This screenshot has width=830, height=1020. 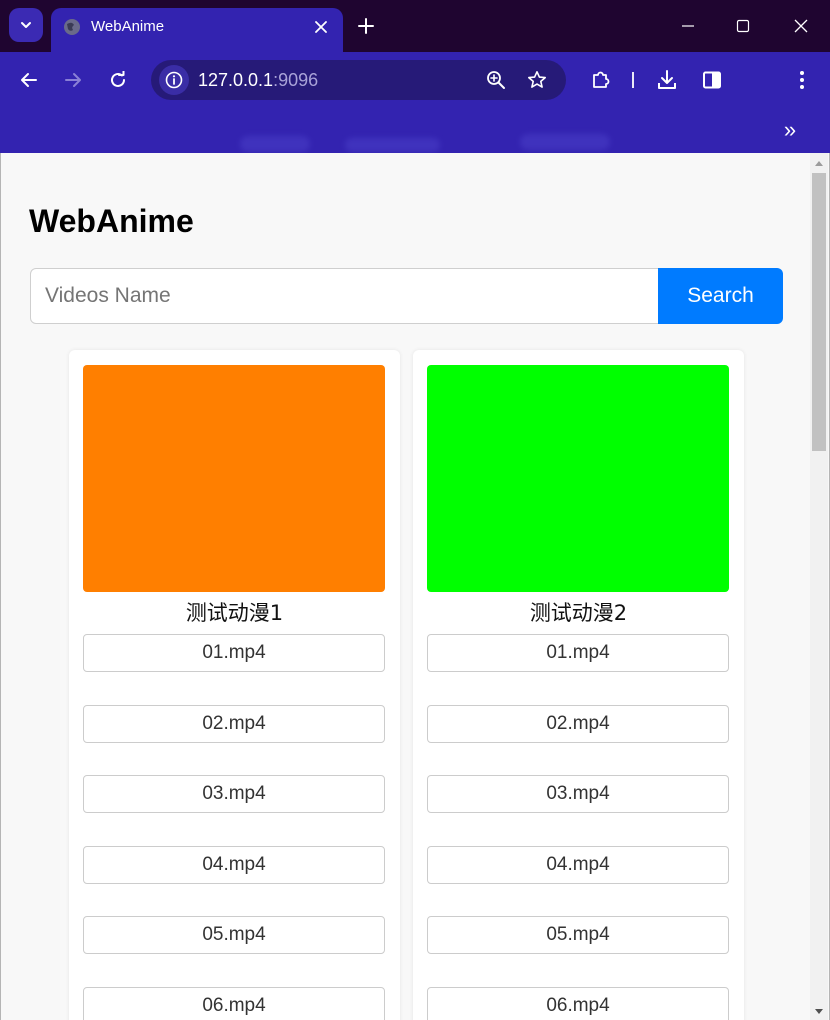 What do you see at coordinates (128, 26) in the screenshot?
I see `tab-title: WebAnime` at bounding box center [128, 26].